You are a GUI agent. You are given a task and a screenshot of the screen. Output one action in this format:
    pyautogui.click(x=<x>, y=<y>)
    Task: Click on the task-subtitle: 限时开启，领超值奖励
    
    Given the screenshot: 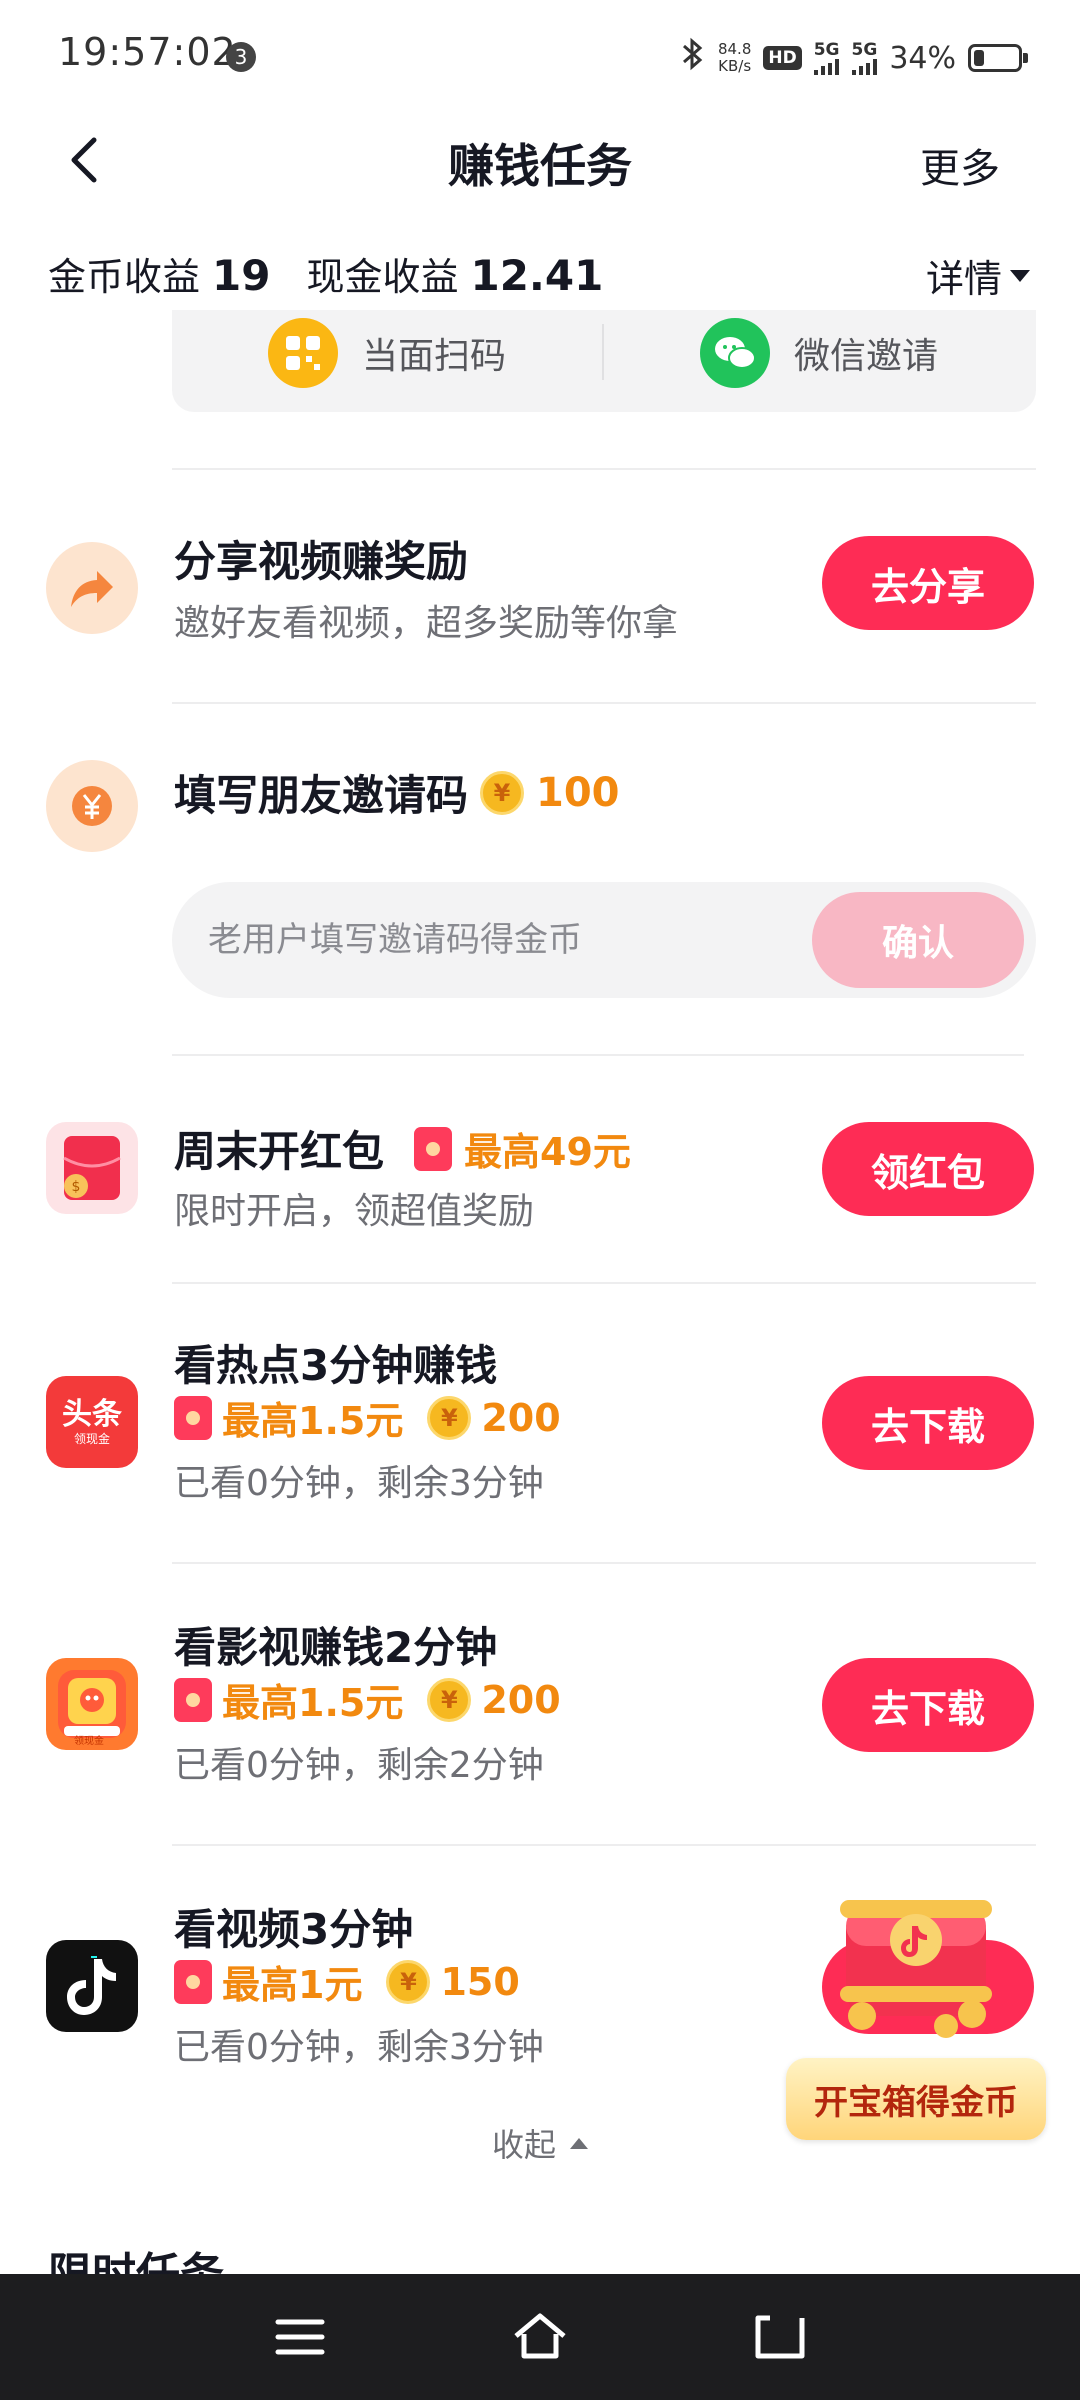 What is the action you would take?
    pyautogui.click(x=354, y=1211)
    